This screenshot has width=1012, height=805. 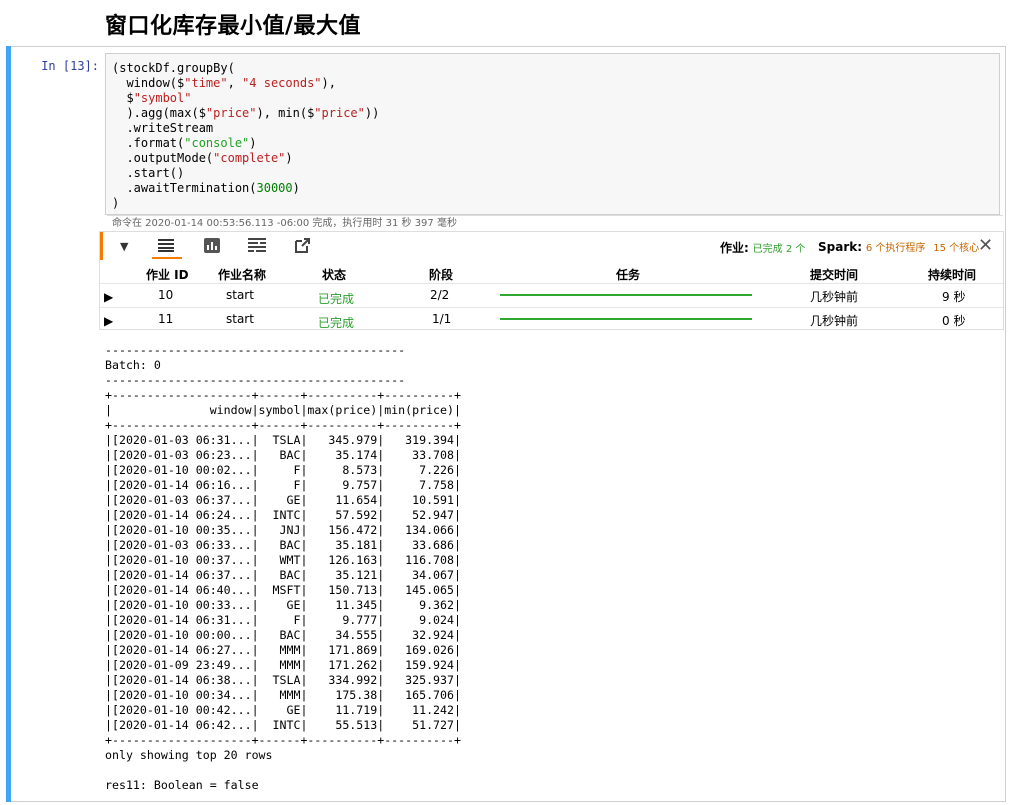 I want to click on input-prompt: In [13]:, so click(x=70, y=66).